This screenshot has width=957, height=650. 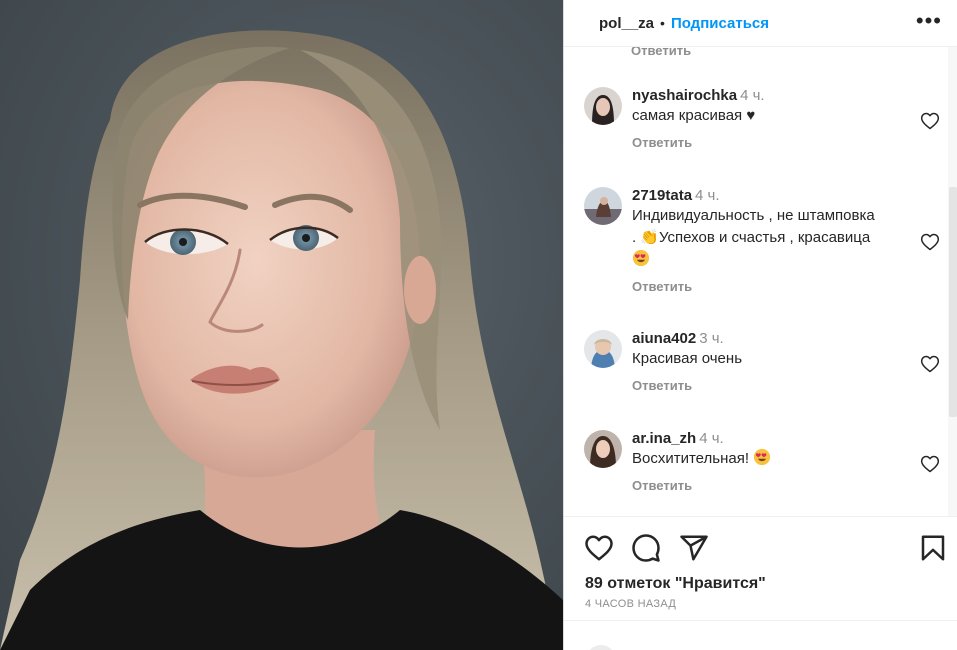 I want to click on comment-text: Красивая очень, so click(x=687, y=358).